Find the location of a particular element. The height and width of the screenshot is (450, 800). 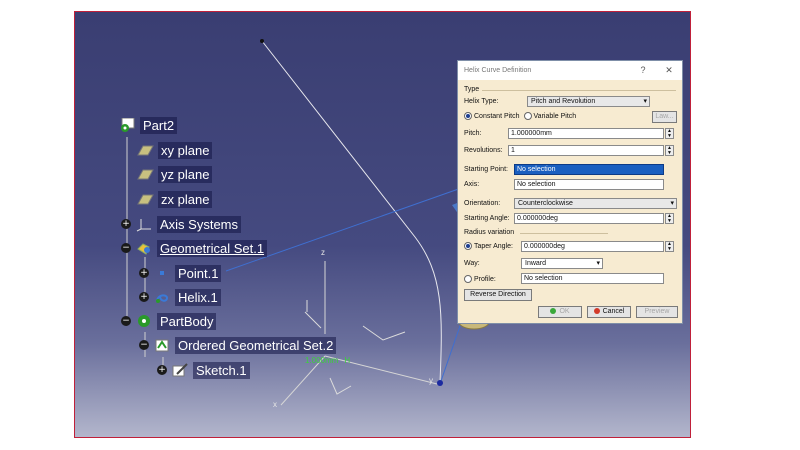

pitch-spinner: ▲ ▼ is located at coordinates (669, 133).